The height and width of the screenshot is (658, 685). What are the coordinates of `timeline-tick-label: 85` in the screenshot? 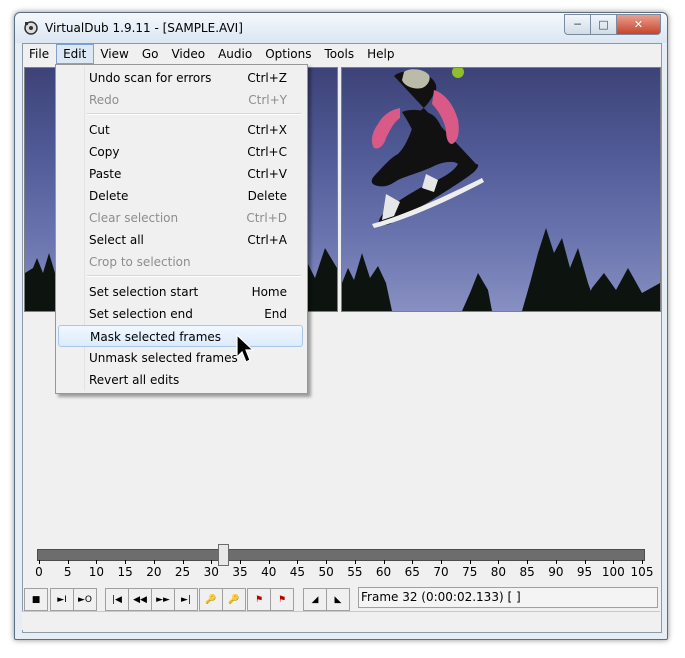 It's located at (527, 572).